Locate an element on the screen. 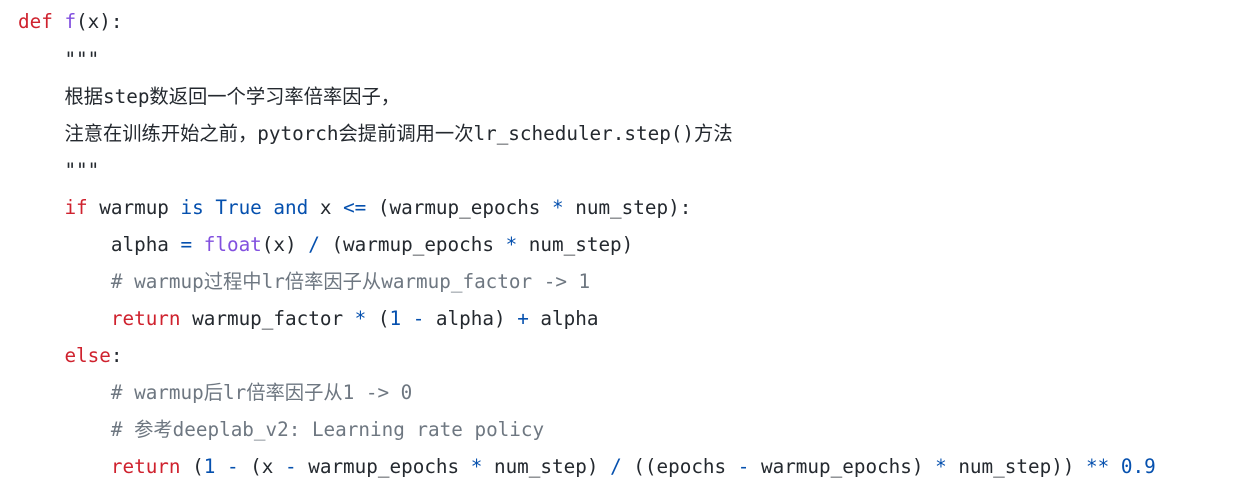 The image size is (1257, 490). code-token: float is located at coordinates (232, 244).